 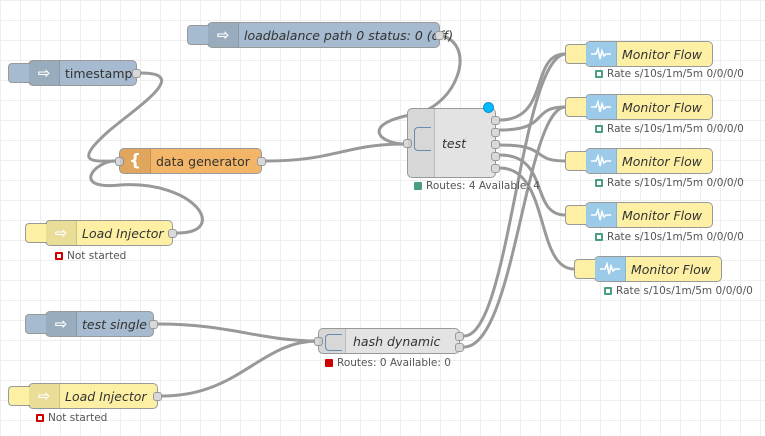 What do you see at coordinates (99, 73) in the screenshot?
I see `node-label: timestamp` at bounding box center [99, 73].